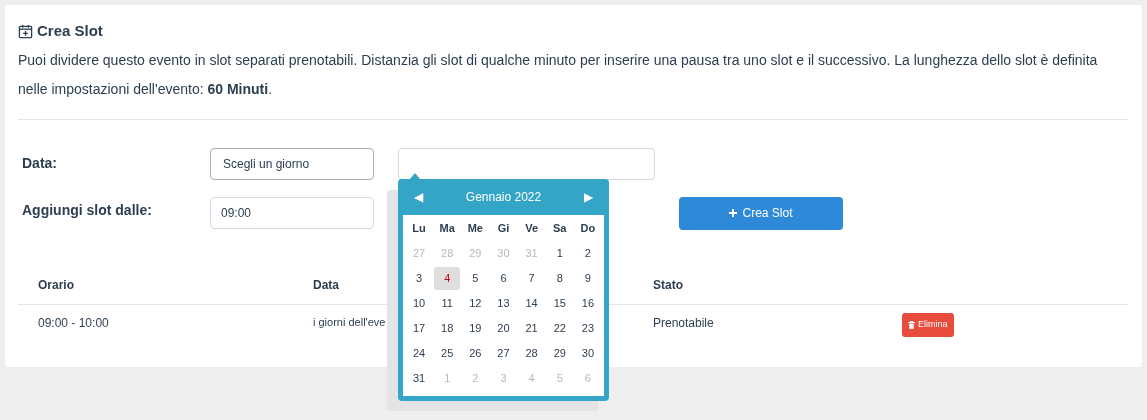 Image resolution: width=1147 pixels, height=420 pixels. Describe the element at coordinates (531, 353) in the screenshot. I see `calendar-day: 28` at that location.